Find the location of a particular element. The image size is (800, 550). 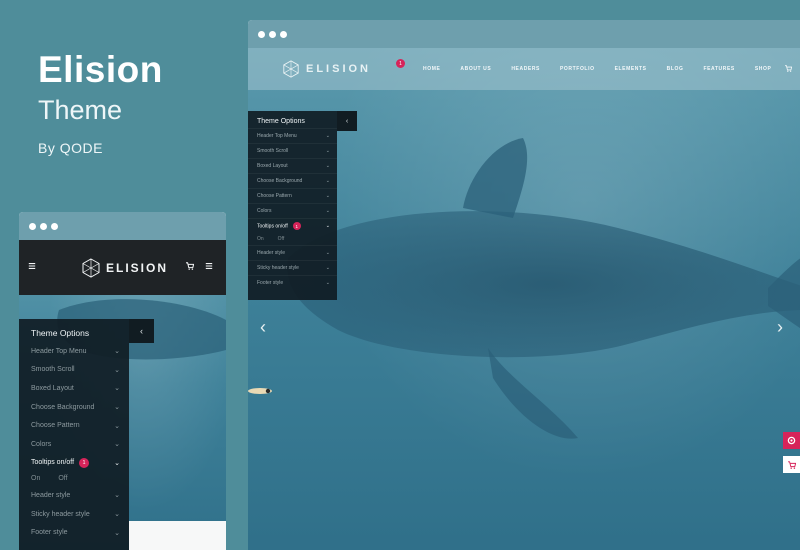

notification-badge: 1 is located at coordinates (400, 63).